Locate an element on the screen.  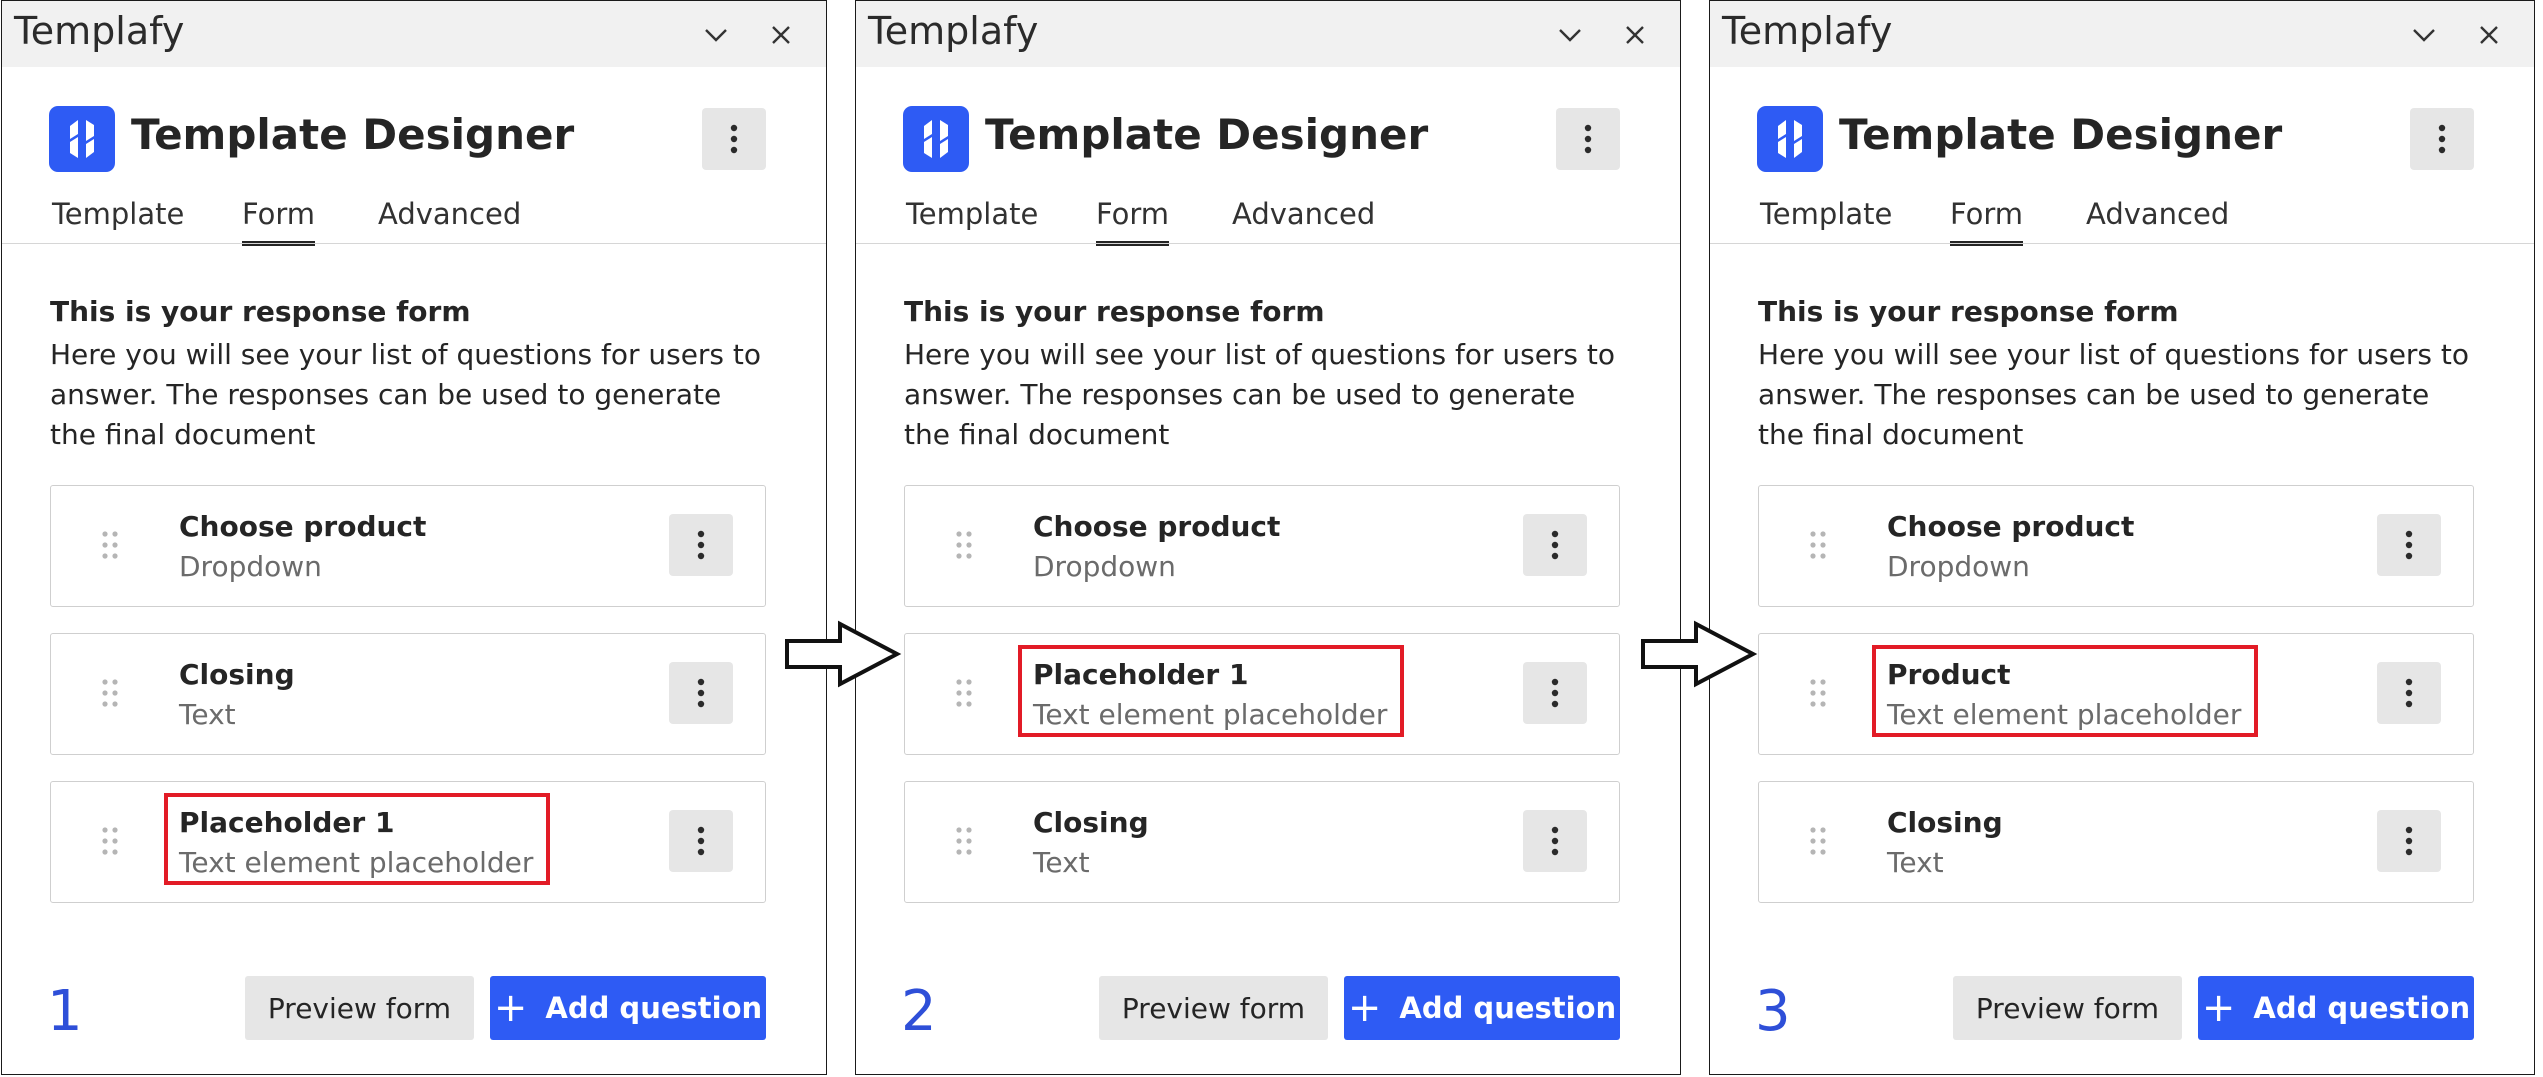
title-bar: Templafy is located at coordinates (1268, 34).